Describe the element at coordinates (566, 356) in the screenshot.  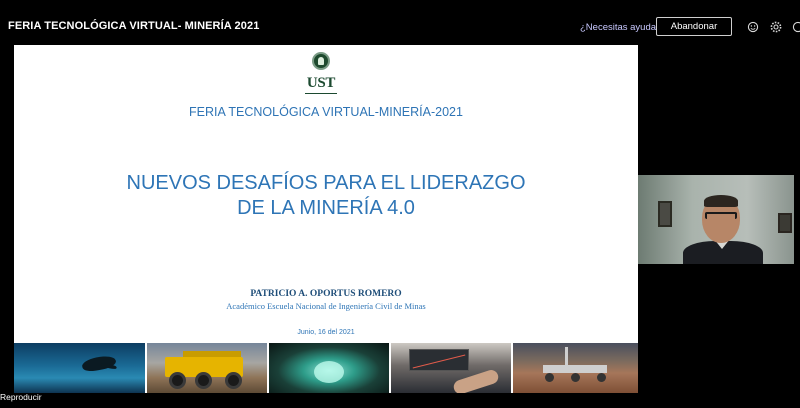
I see `rover-mast` at that location.